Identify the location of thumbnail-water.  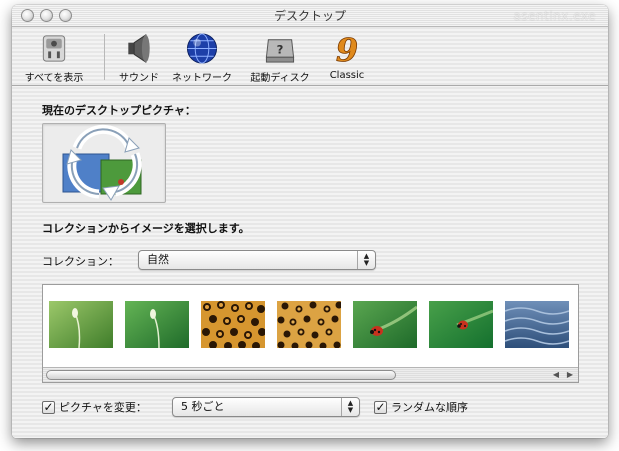
(537, 324).